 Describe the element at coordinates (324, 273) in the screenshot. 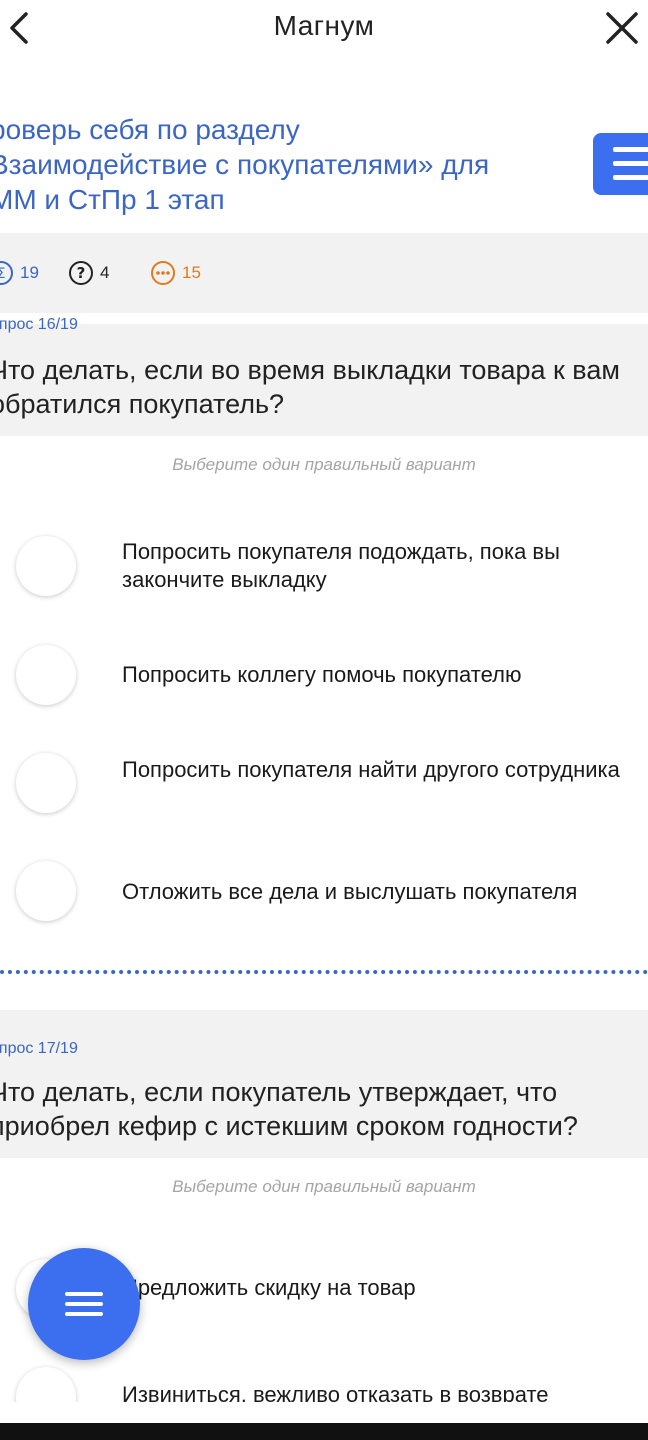

I see `stats-bar: Σ 19 ? 4 15` at that location.